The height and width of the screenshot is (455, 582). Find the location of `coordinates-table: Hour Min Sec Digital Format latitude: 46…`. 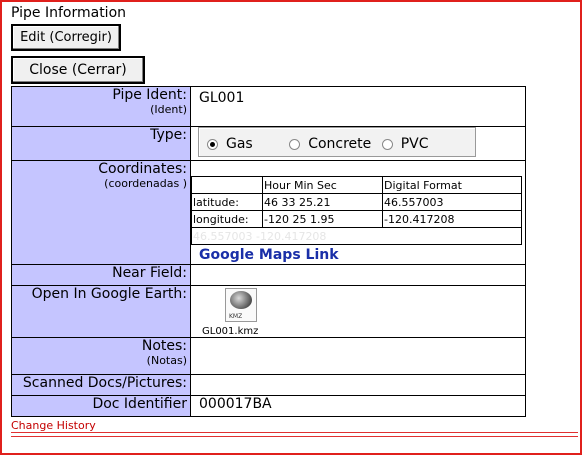

coordinates-table: Hour Min Sec Digital Format latitude: 46… is located at coordinates (356, 210).